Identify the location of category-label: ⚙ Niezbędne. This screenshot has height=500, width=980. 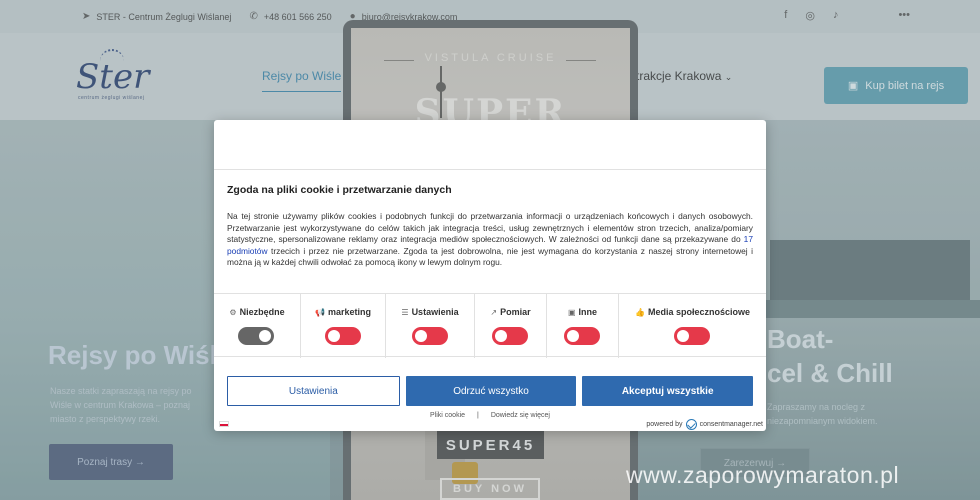
(257, 312).